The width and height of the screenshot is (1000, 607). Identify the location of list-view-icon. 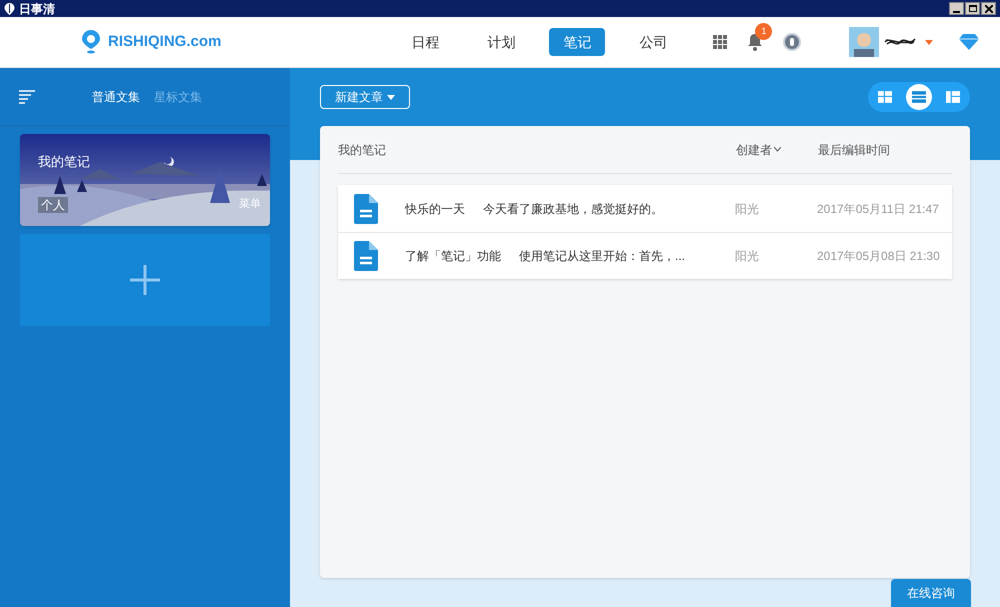
(919, 97).